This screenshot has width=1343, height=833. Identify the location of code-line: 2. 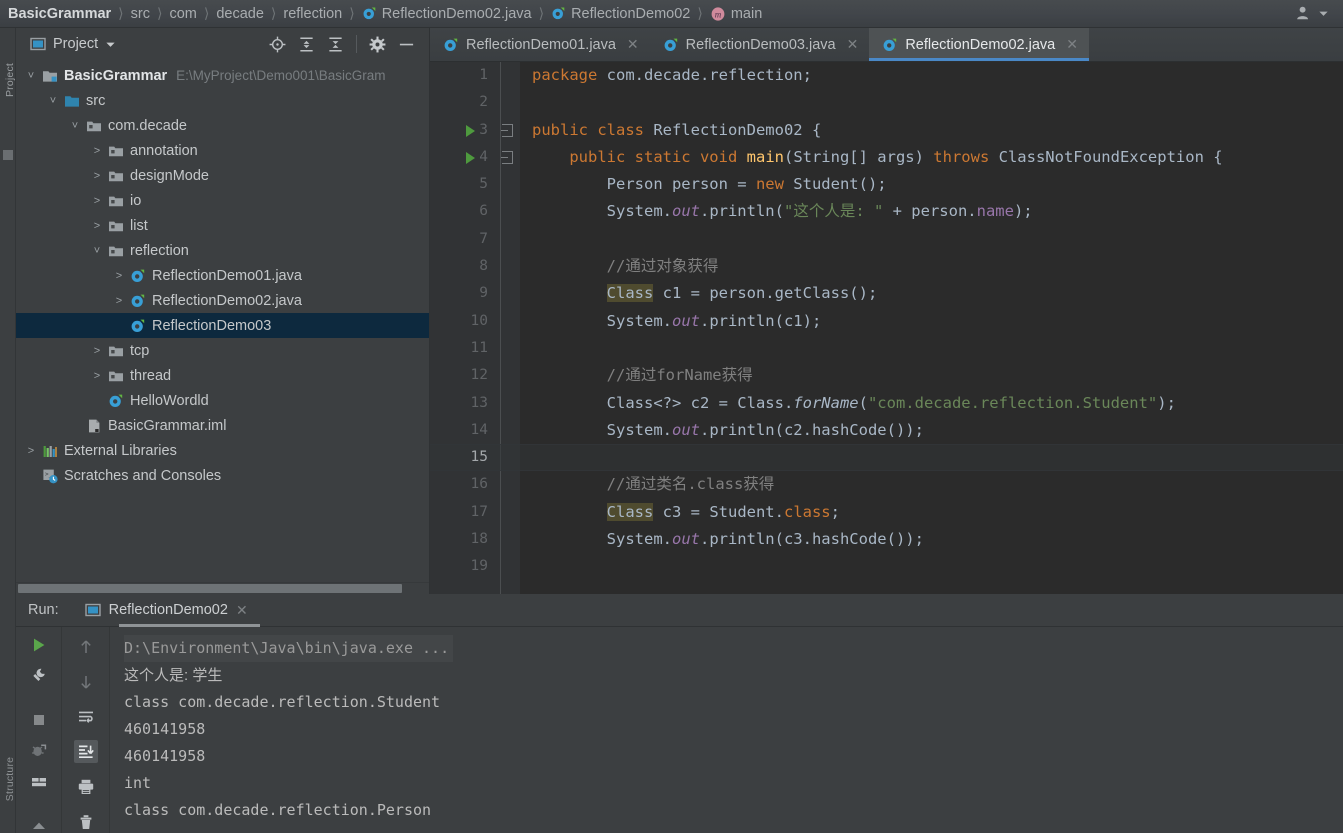
(886, 102).